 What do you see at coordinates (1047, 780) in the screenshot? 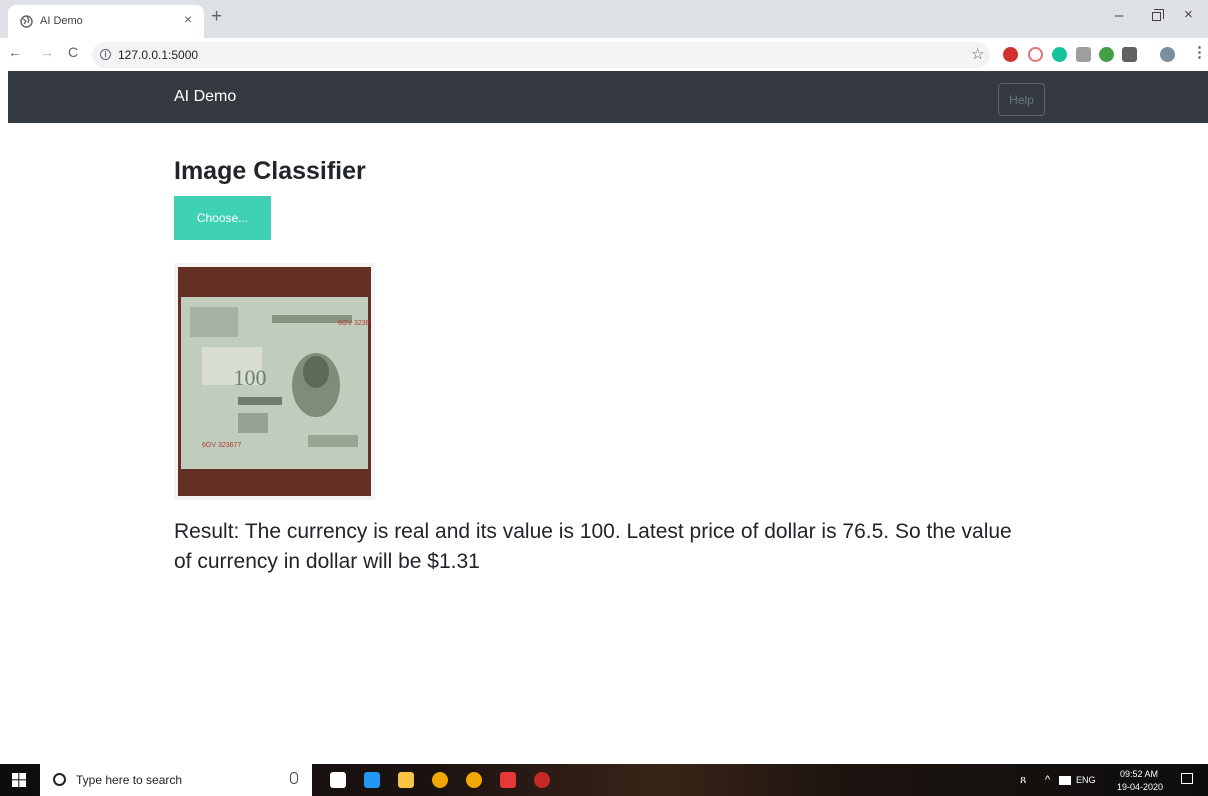
I see `chevron-up-icon: ^` at bounding box center [1047, 780].